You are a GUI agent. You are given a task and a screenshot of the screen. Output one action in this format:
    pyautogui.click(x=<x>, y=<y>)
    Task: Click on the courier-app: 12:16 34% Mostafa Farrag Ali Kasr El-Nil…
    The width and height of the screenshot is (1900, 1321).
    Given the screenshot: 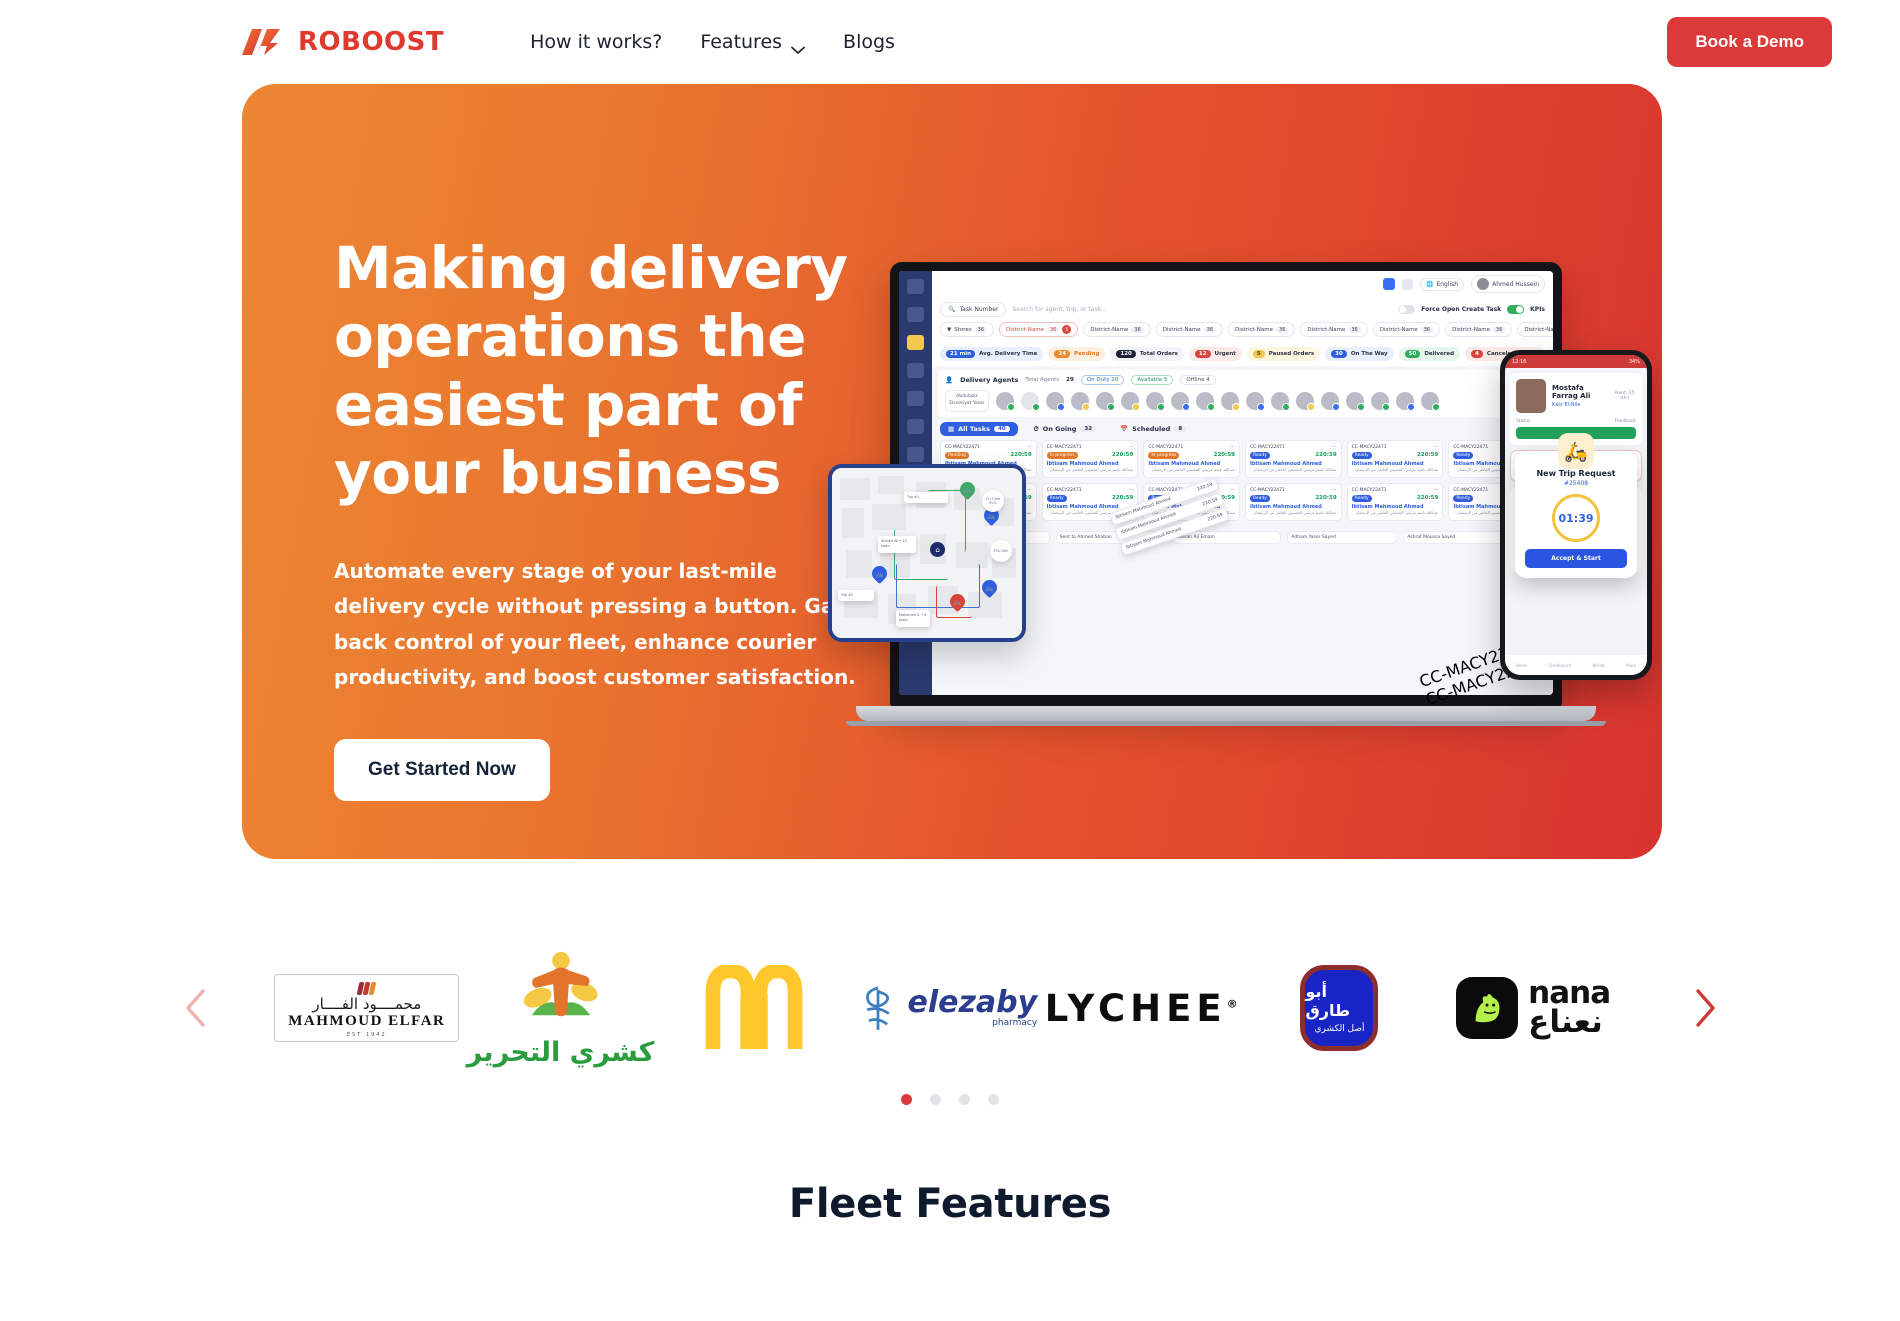 What is the action you would take?
    pyautogui.click(x=1576, y=515)
    